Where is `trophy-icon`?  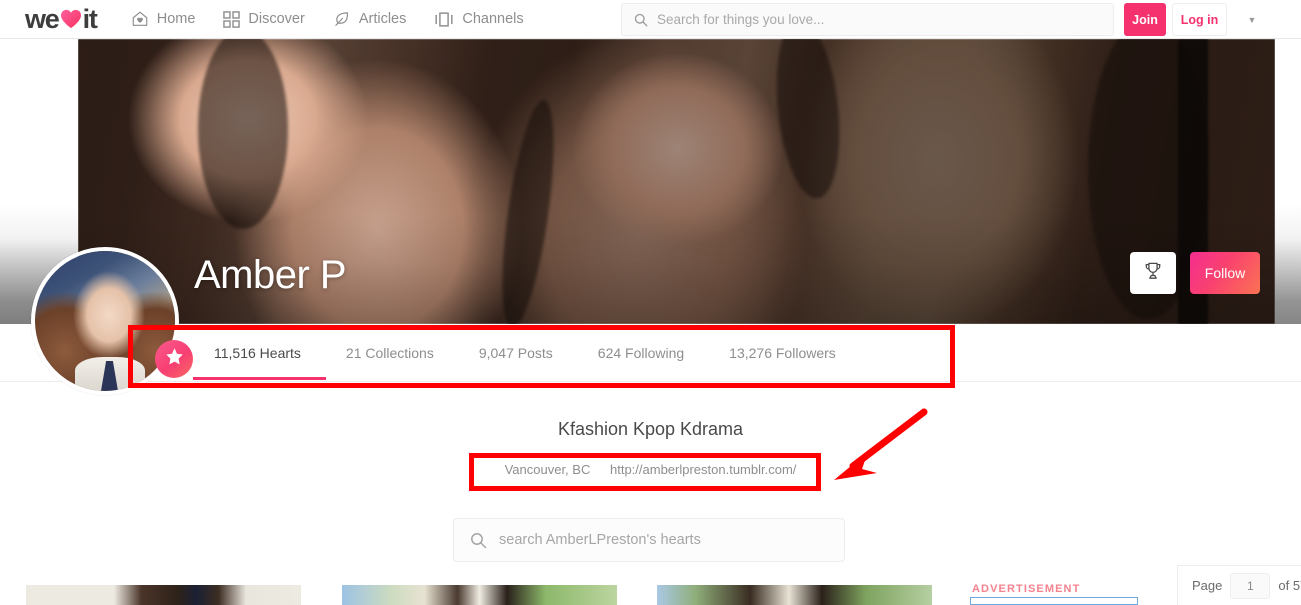
trophy-icon is located at coordinates (1153, 273).